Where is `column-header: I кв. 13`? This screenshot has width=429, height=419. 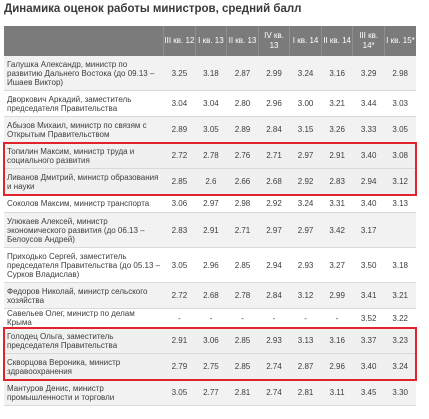
column-header: I кв. 13 is located at coordinates (210, 41).